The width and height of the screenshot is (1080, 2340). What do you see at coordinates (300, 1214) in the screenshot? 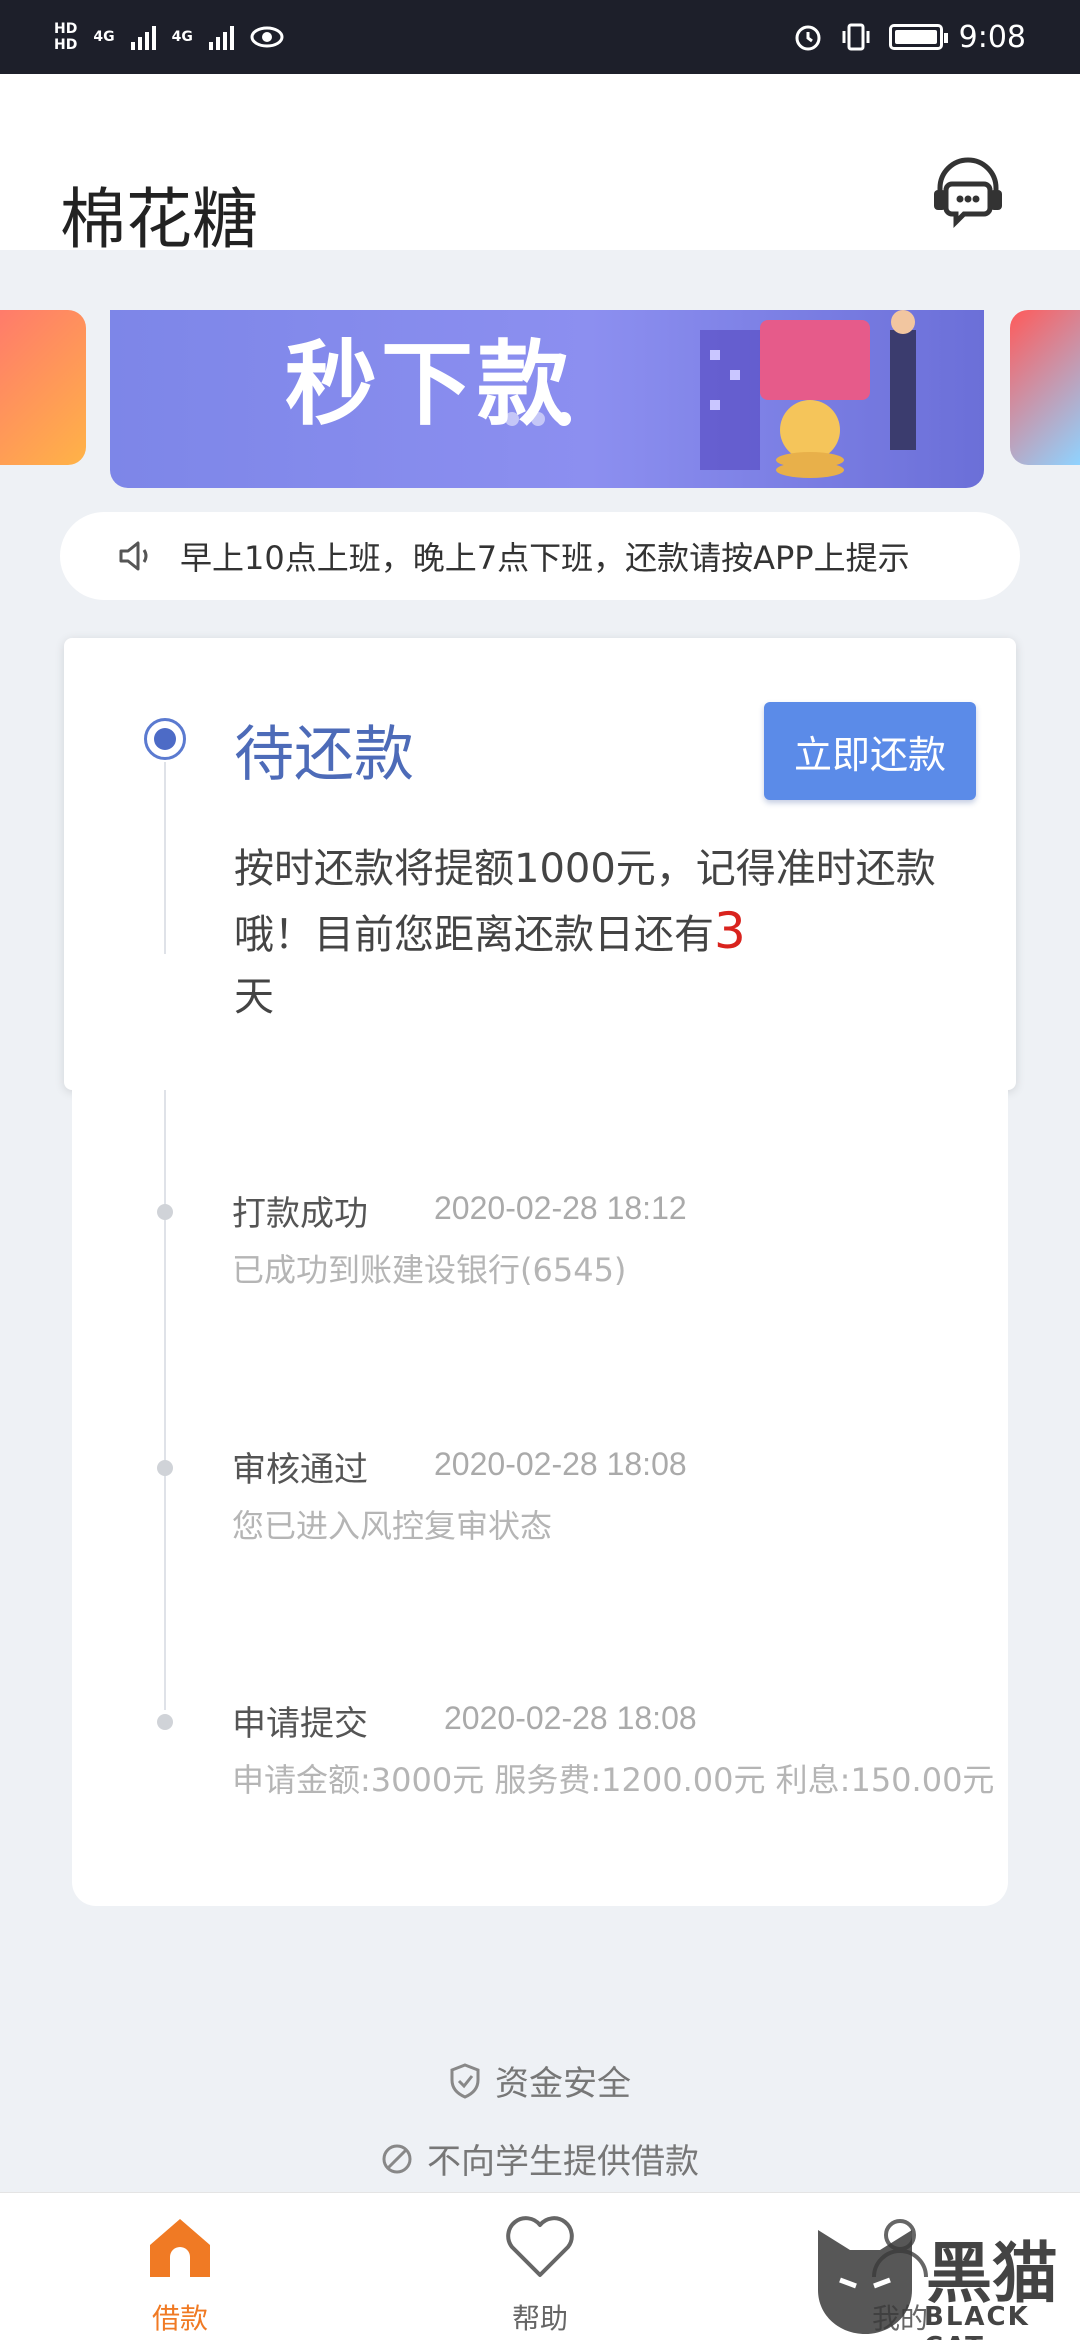
I see `timeline-title: 打款成功` at bounding box center [300, 1214].